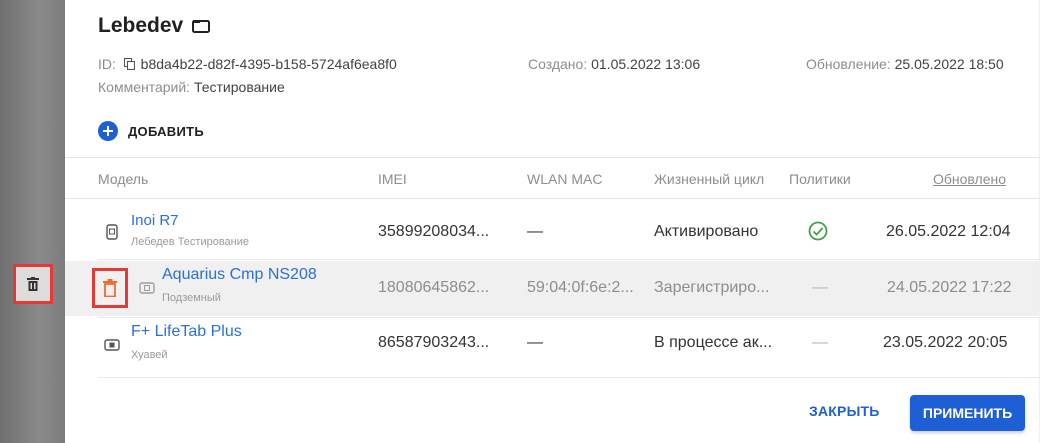 This screenshot has height=443, width=1051. What do you see at coordinates (706, 231) in the screenshot?
I see `device-lifecycle: Активировано` at bounding box center [706, 231].